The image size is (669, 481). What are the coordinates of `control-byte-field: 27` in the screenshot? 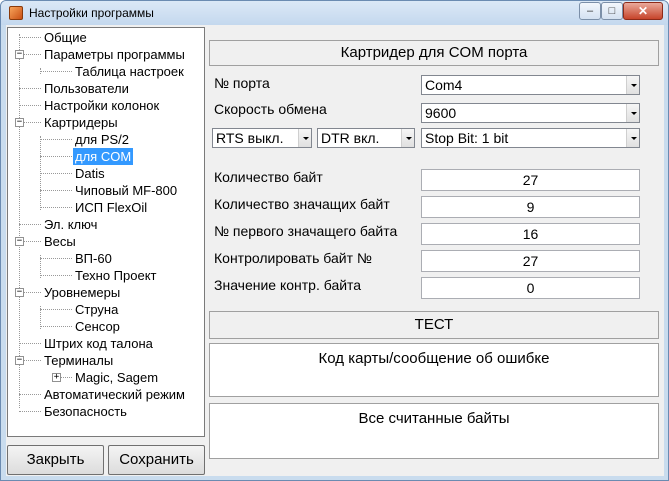 It's located at (530, 261).